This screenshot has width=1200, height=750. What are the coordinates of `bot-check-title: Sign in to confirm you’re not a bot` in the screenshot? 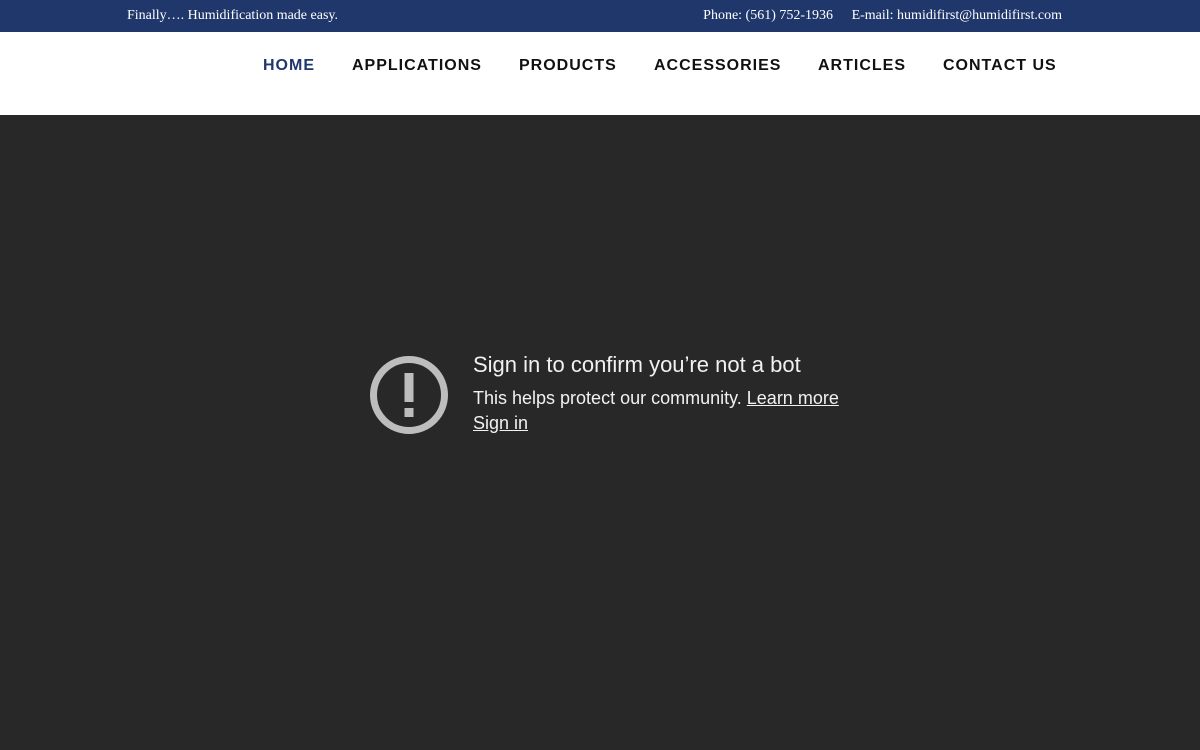 It's located at (637, 364).